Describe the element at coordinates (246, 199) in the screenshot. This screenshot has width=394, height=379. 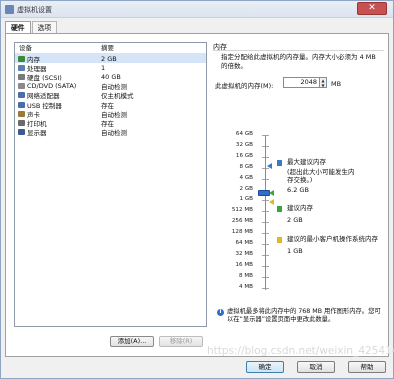
I see `scale-label: 1 GB` at that location.